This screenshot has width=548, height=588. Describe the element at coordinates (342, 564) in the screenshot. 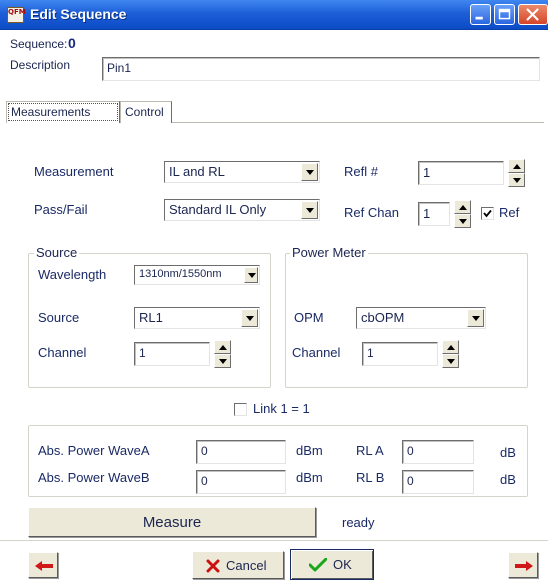

I see `ok-label: OK` at that location.